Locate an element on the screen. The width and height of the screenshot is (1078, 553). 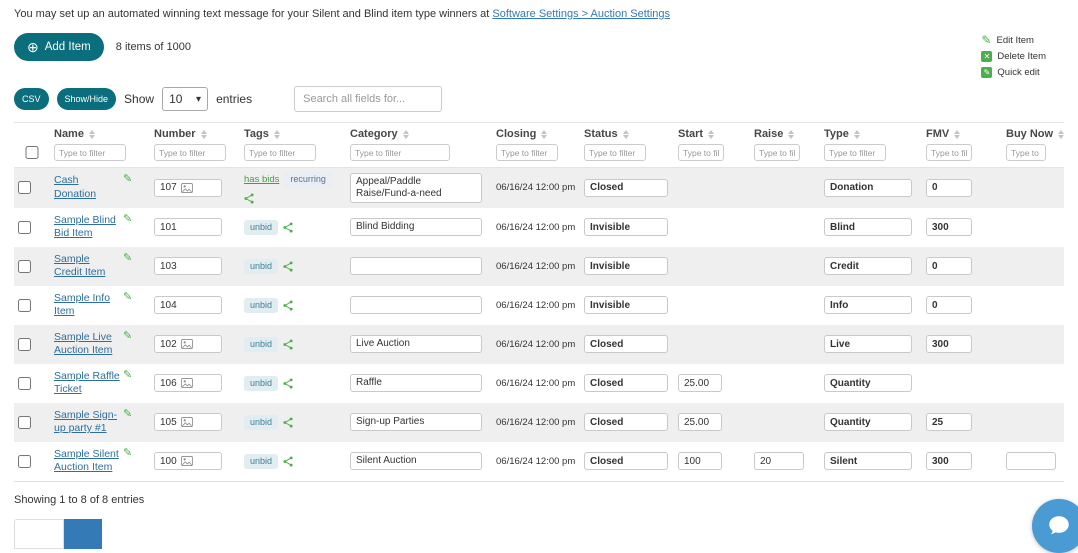
item-number-field: 106 is located at coordinates (188, 383).